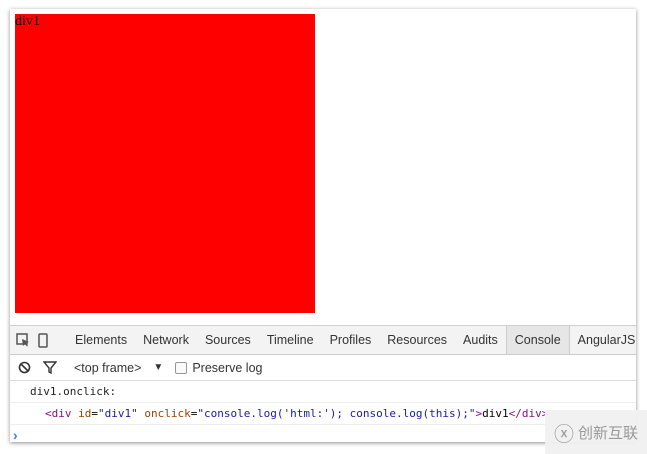 The width and height of the screenshot is (647, 454). I want to click on clear-console-icon, so click(24, 368).